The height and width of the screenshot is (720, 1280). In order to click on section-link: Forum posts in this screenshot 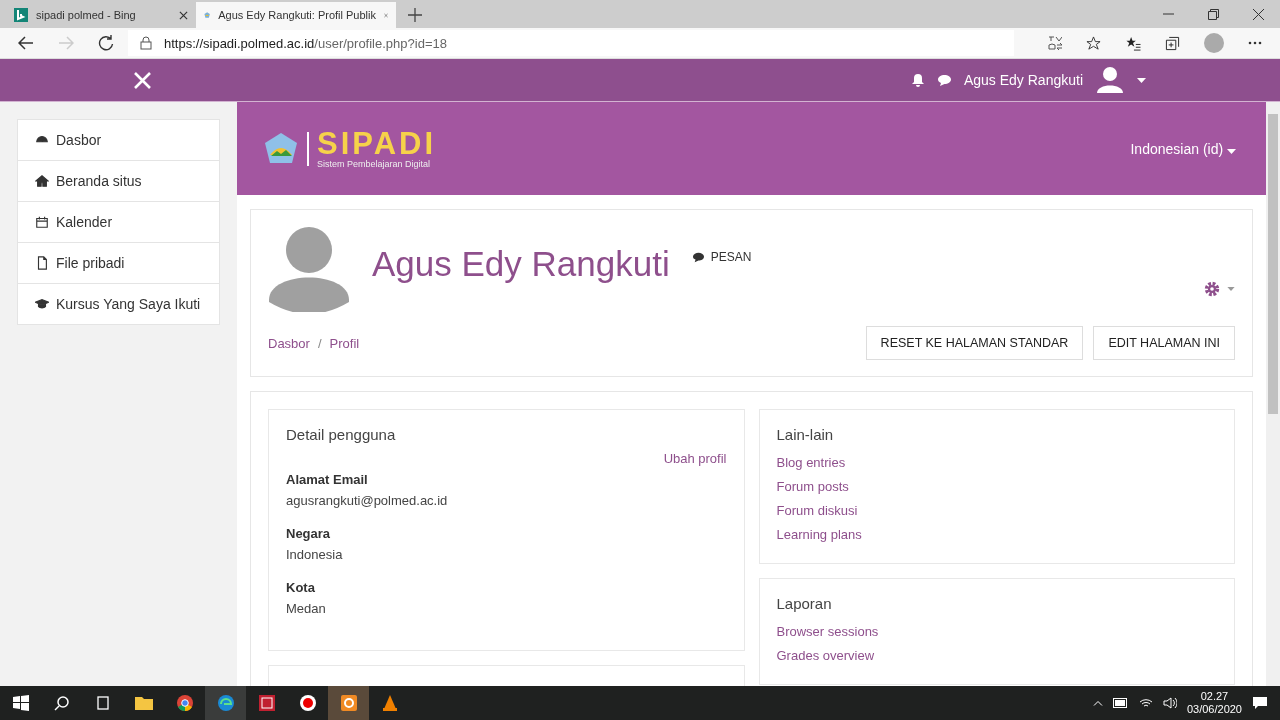, I will do `click(996, 487)`.